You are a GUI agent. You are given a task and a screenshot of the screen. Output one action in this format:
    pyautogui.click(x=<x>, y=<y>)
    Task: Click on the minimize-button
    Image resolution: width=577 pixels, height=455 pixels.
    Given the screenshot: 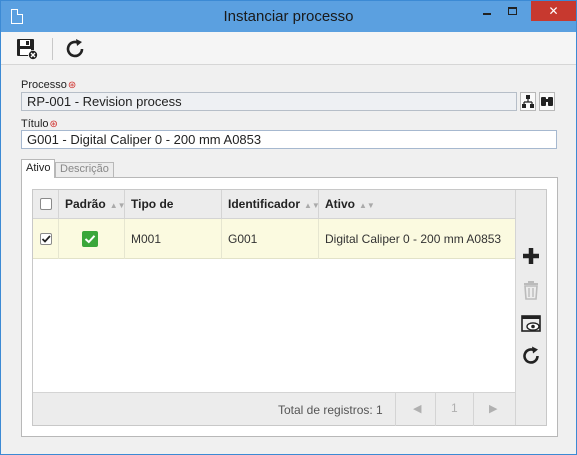 What is the action you would take?
    pyautogui.click(x=487, y=11)
    